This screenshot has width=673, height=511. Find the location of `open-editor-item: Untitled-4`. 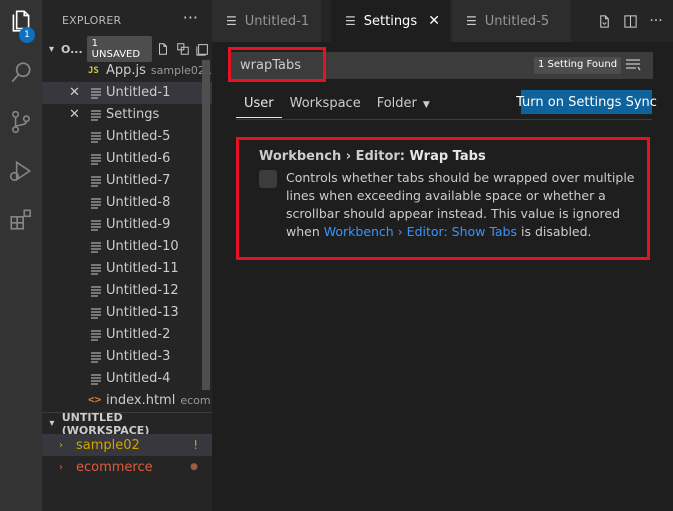

open-editor-item: Untitled-4 is located at coordinates (127, 379).